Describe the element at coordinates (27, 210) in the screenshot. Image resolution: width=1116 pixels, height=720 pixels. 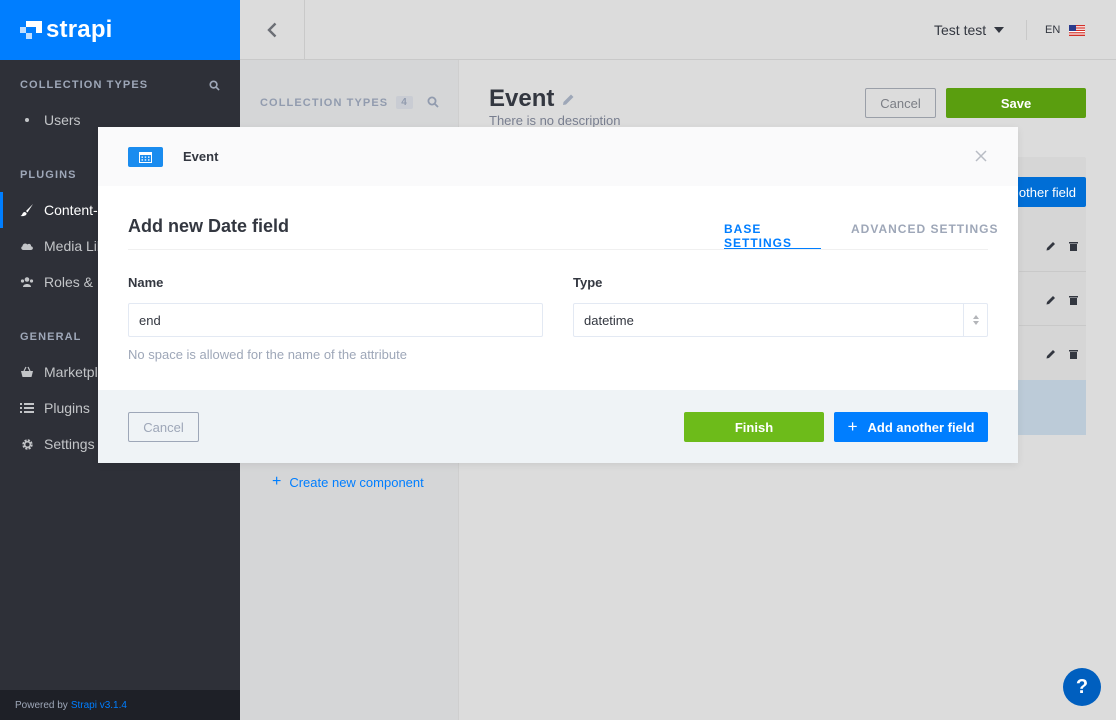
I see `paintbrush-icon` at that location.